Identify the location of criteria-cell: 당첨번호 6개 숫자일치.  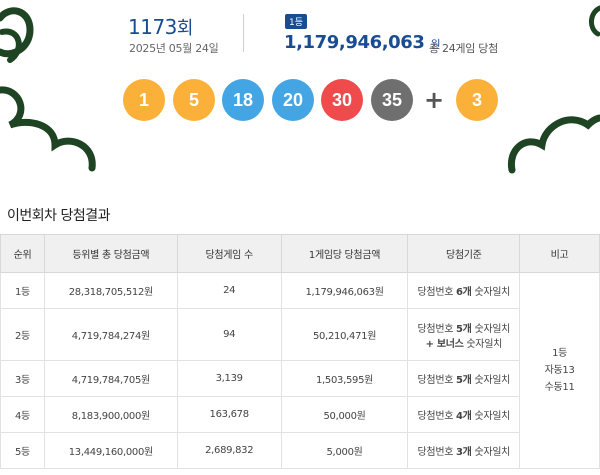
(464, 290).